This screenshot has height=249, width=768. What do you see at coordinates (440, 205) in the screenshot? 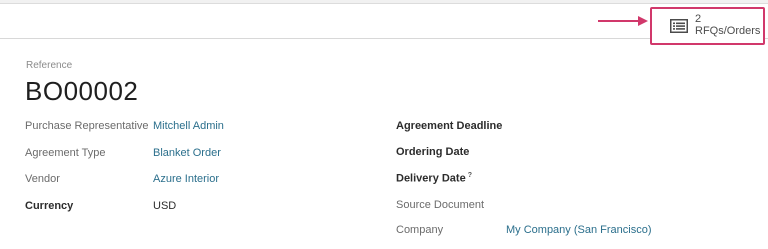
I see `source-document-label: Source Document` at bounding box center [440, 205].